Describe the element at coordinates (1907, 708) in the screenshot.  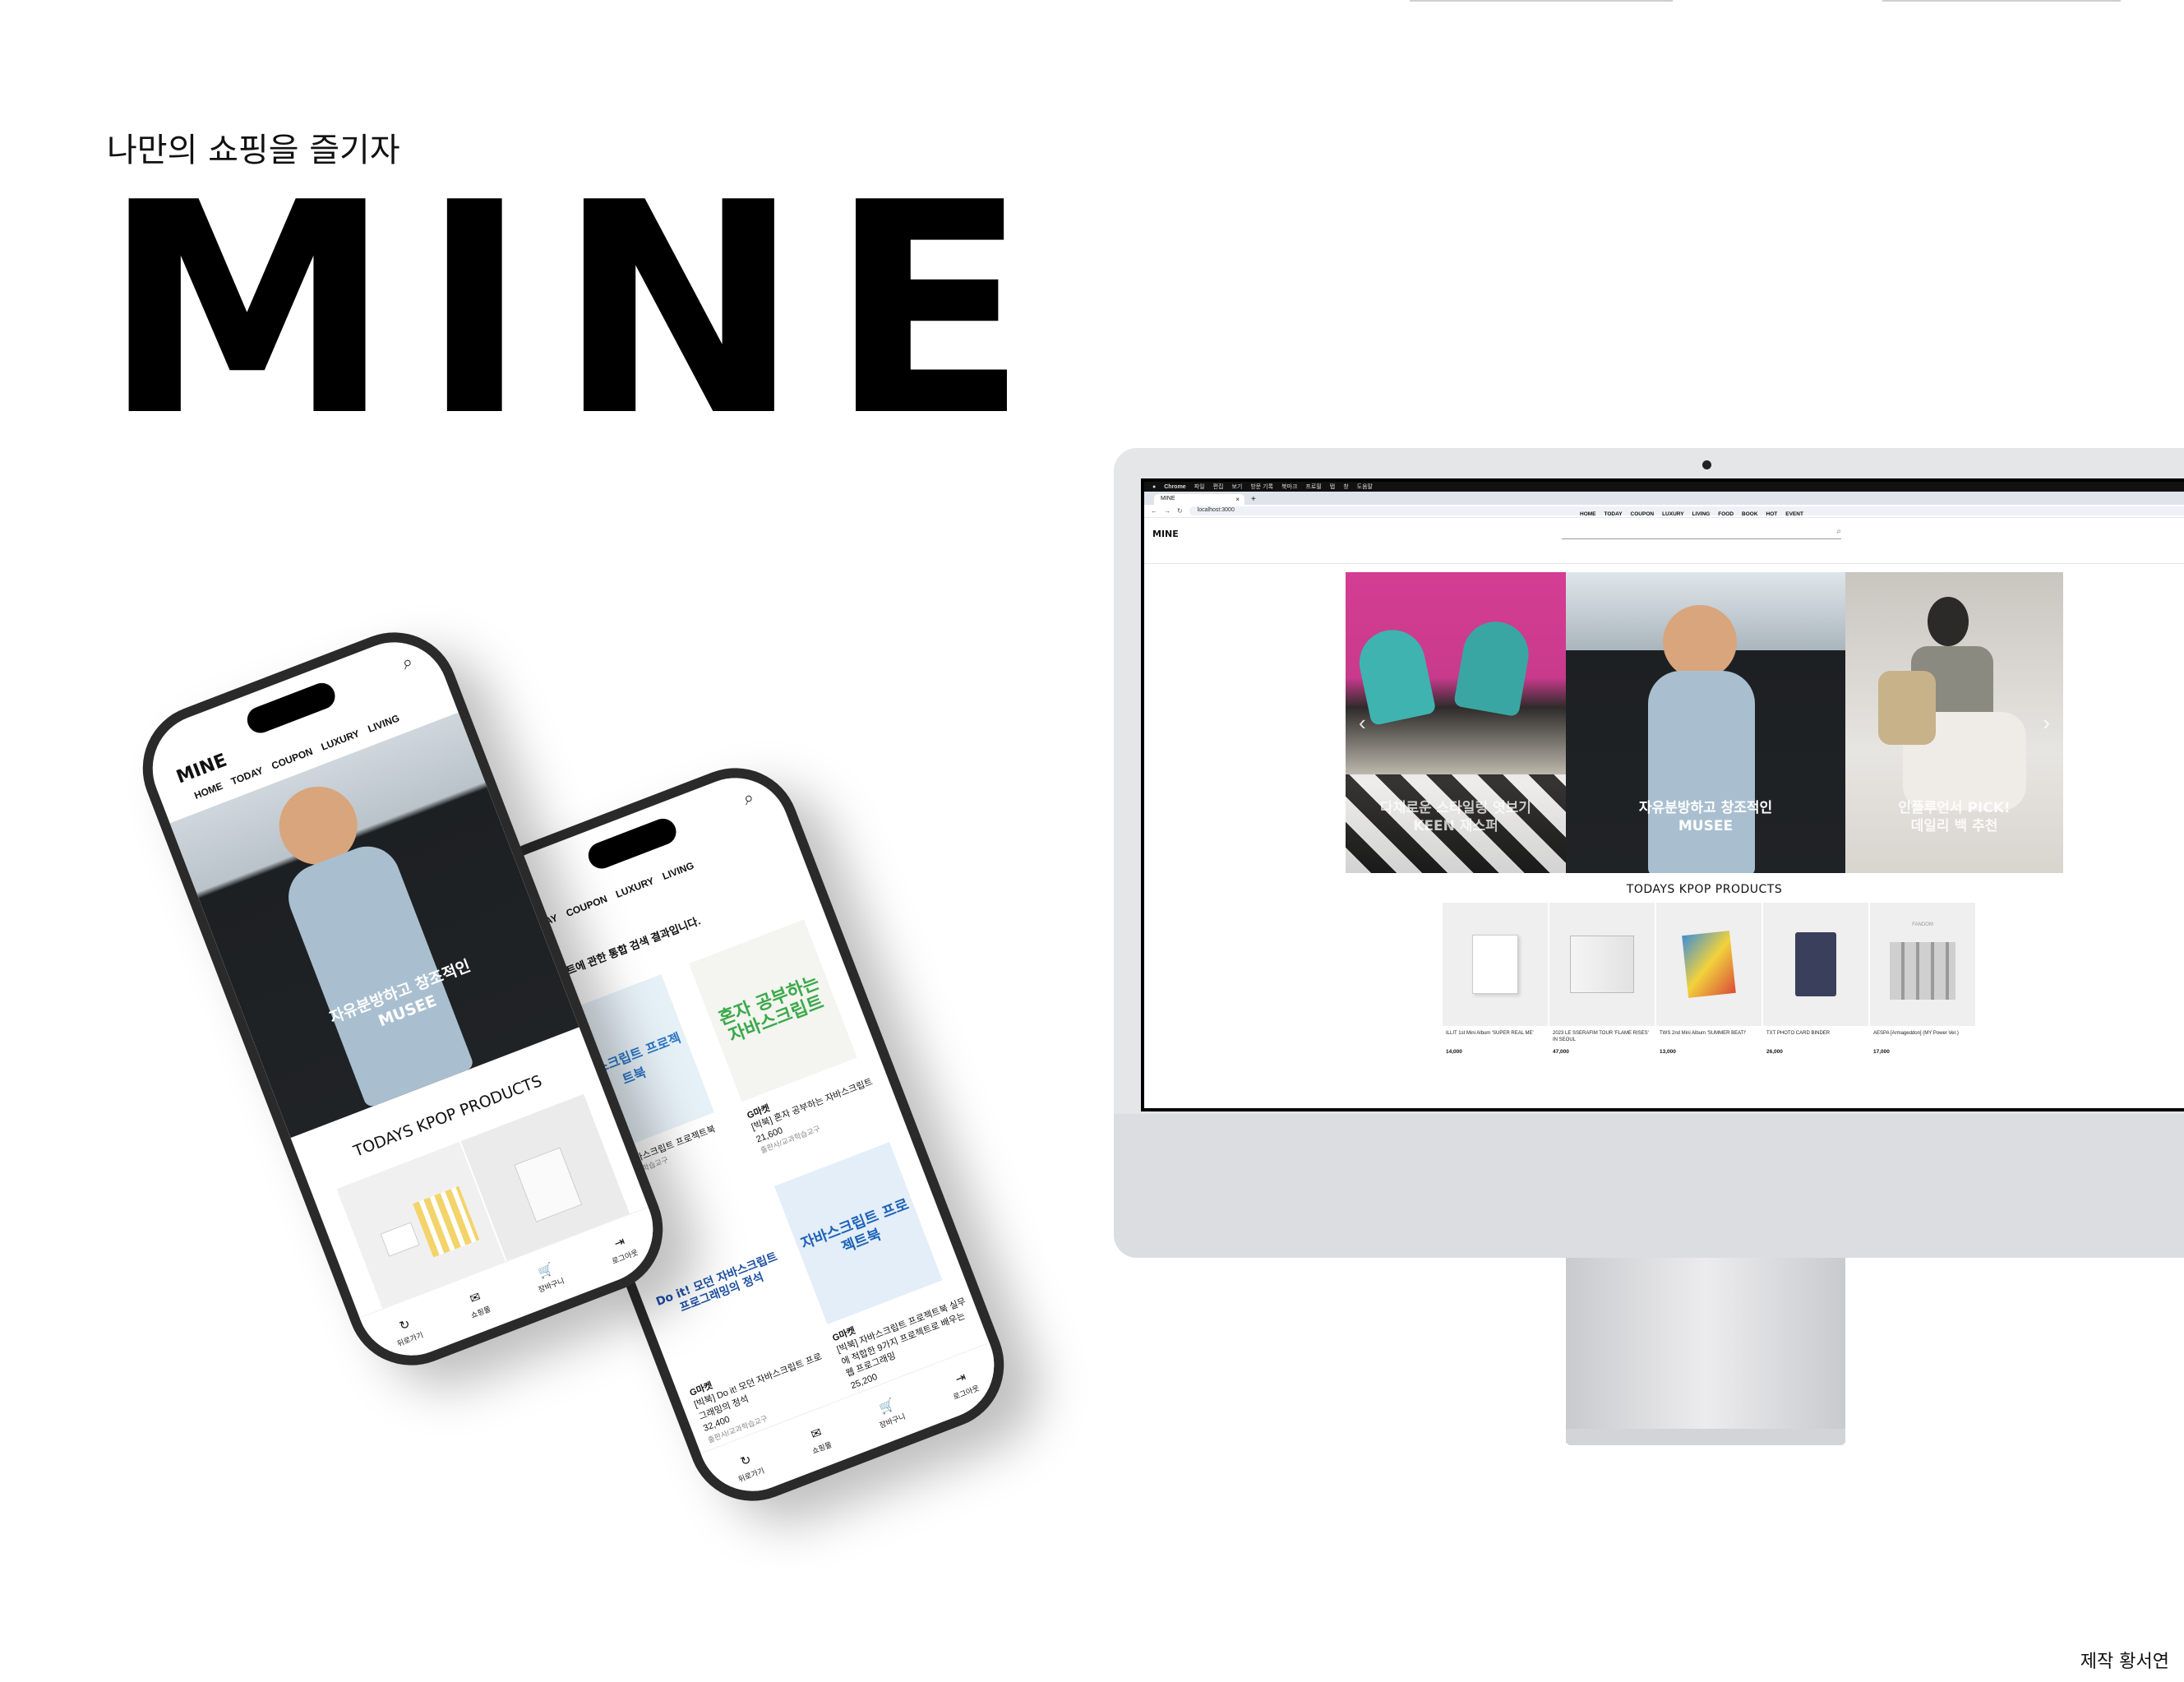
I see `bag-graphic` at that location.